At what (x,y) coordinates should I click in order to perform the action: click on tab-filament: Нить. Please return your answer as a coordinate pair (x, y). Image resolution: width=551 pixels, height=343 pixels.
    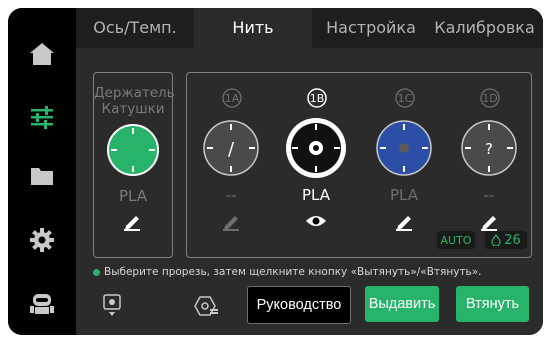
    Looking at the image, I should click on (253, 28).